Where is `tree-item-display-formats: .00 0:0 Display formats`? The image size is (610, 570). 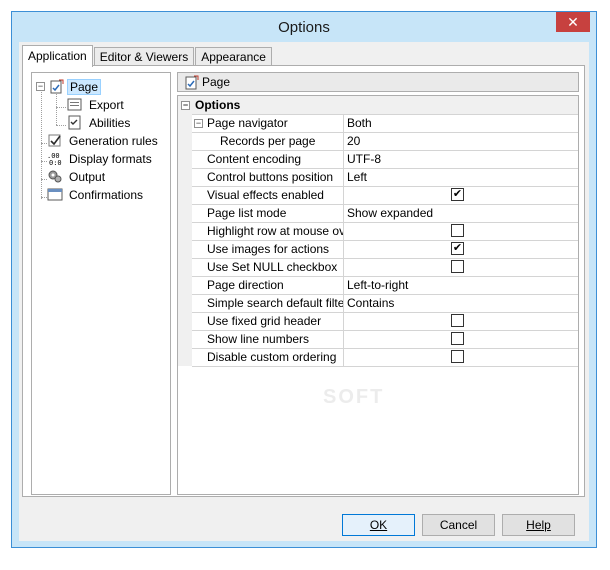
tree-item-display-formats: .00 0:0 Display formats is located at coordinates (101, 158).